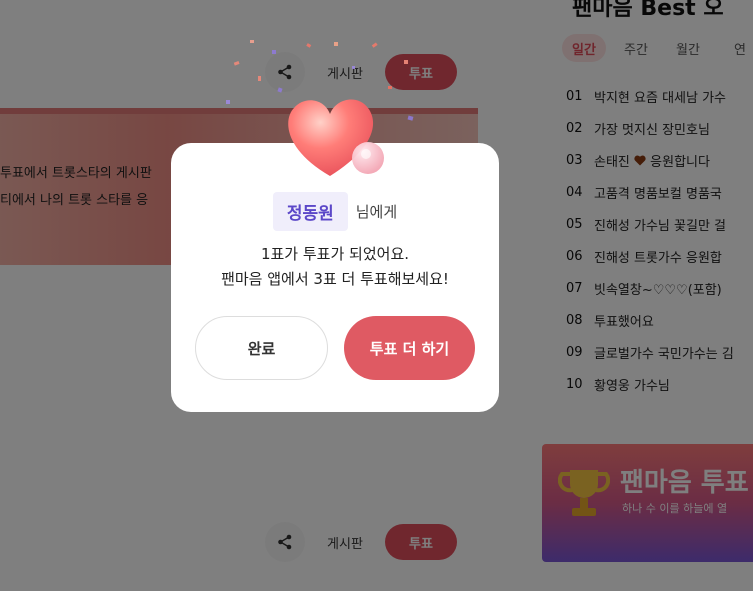  What do you see at coordinates (335, 254) in the screenshot?
I see `message-line-1: 1표가 투표가 되었어요.` at bounding box center [335, 254].